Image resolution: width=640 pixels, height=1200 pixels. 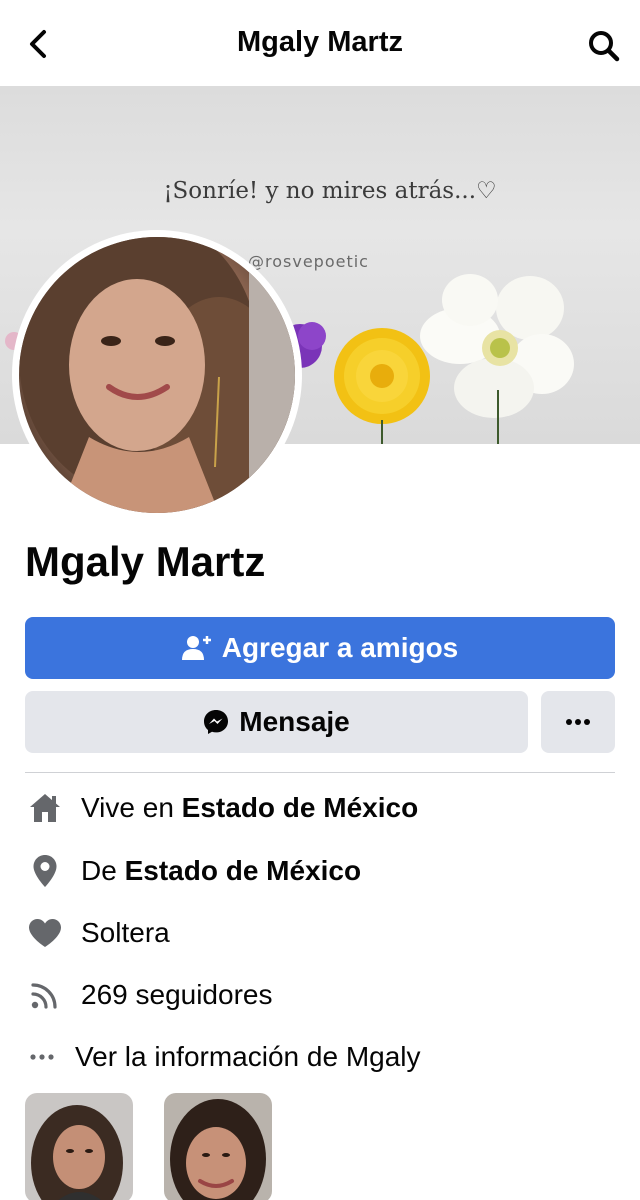 I want to click on back-button, so click(x=38, y=44).